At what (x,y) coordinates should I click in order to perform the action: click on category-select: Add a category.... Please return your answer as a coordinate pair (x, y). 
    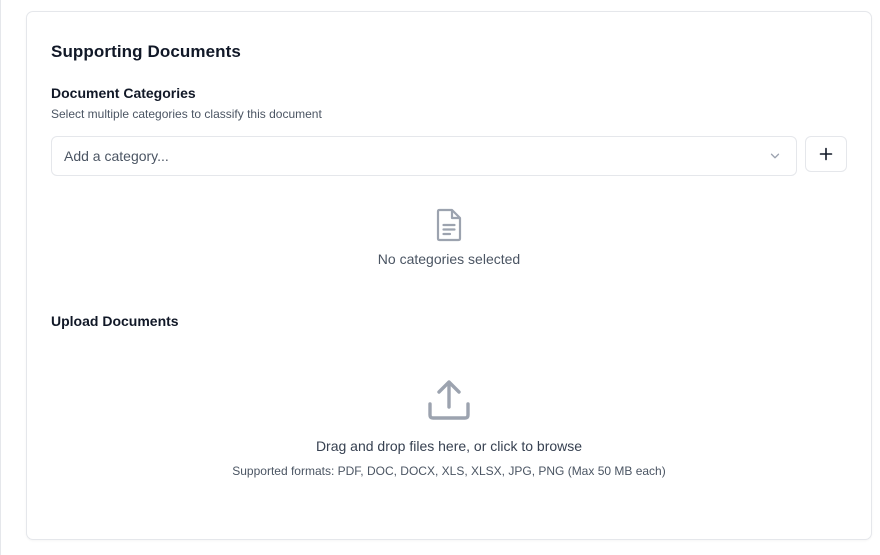
    Looking at the image, I should click on (424, 156).